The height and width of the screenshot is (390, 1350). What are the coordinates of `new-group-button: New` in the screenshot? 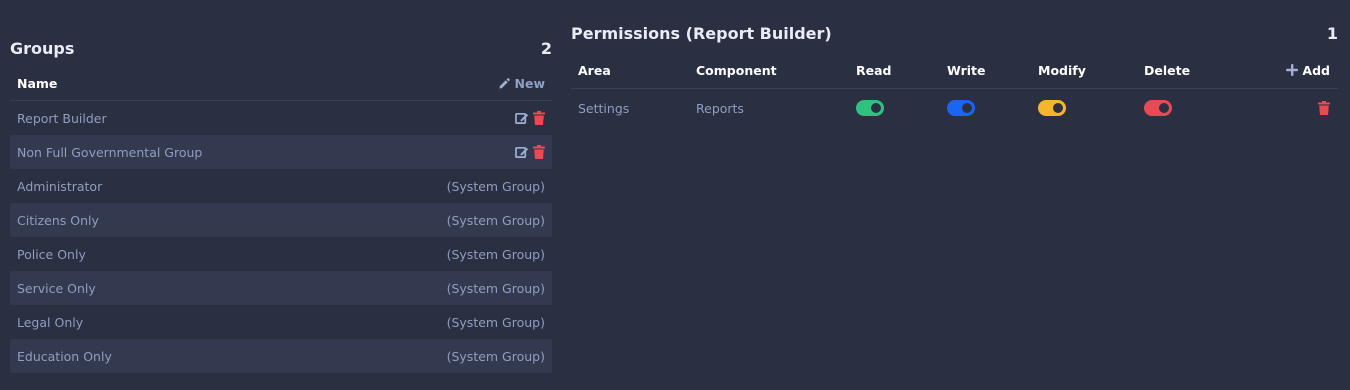 It's located at (522, 83).